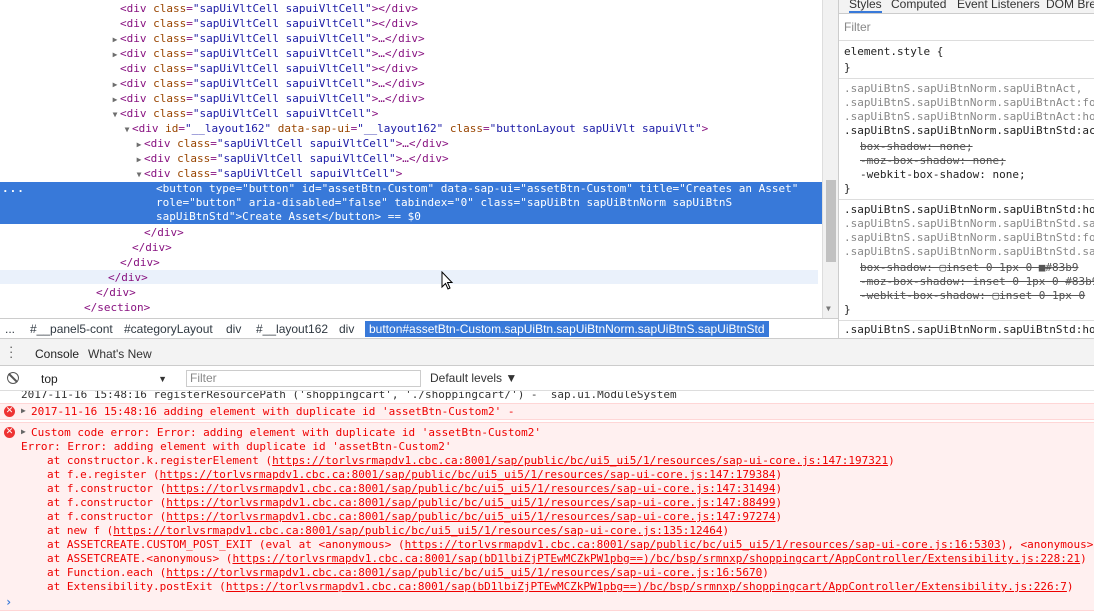 The height and width of the screenshot is (611, 1094). I want to click on tab-console: Console, so click(57, 354).